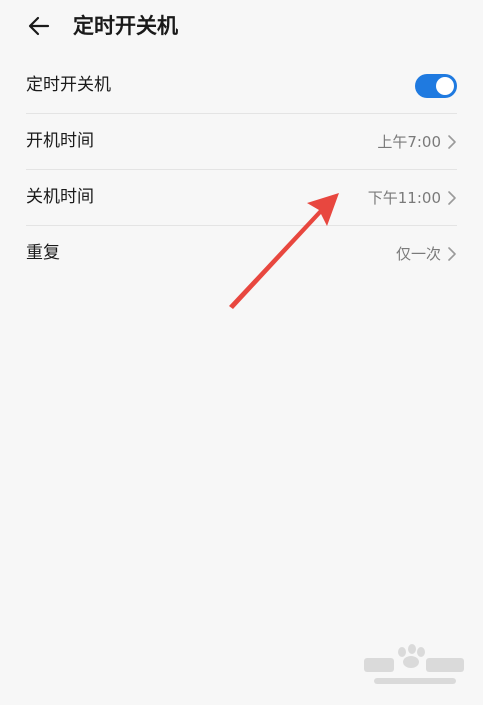  What do you see at coordinates (404, 198) in the screenshot?
I see `power-off-time-value: 下午11:00` at bounding box center [404, 198].